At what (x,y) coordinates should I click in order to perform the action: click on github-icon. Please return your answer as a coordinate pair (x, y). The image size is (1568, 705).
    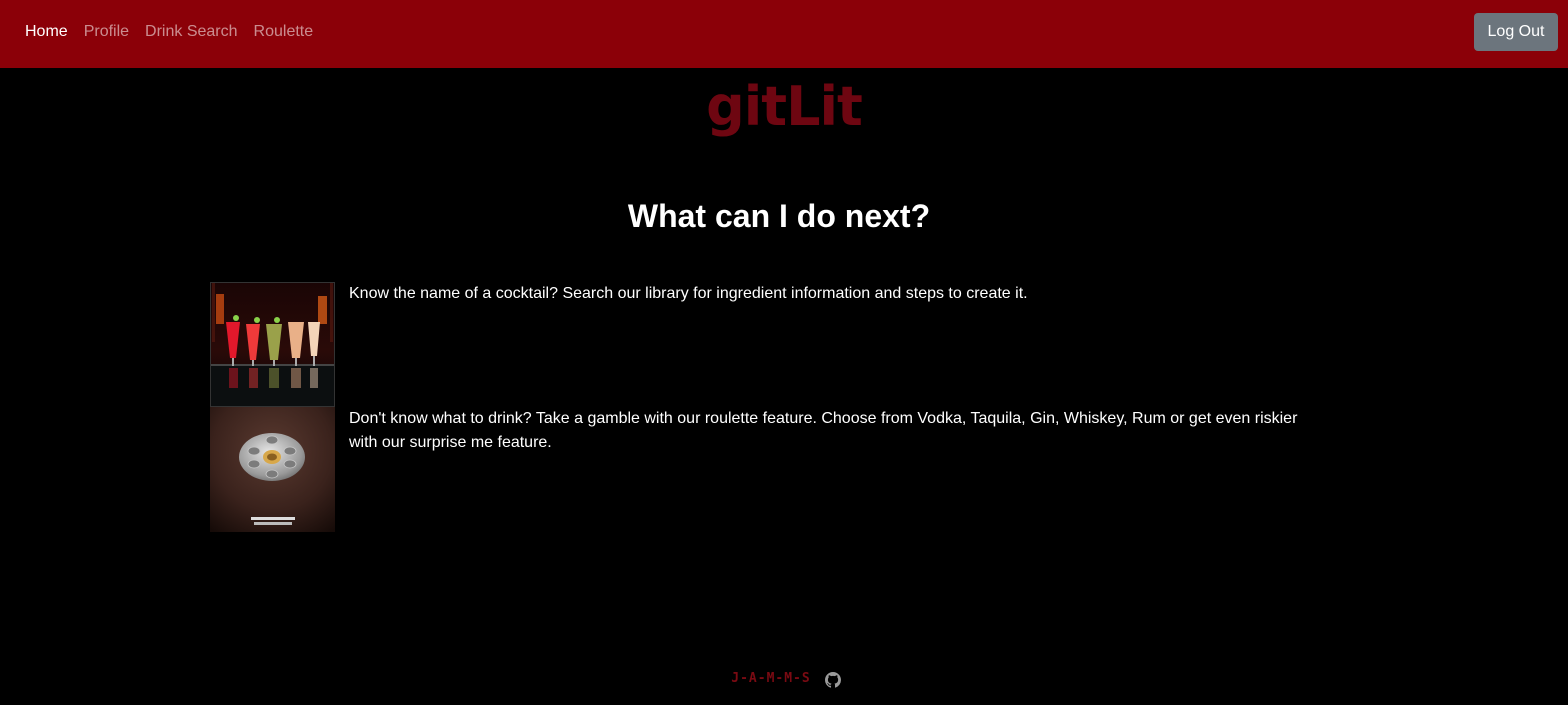
    Looking at the image, I should click on (832, 679).